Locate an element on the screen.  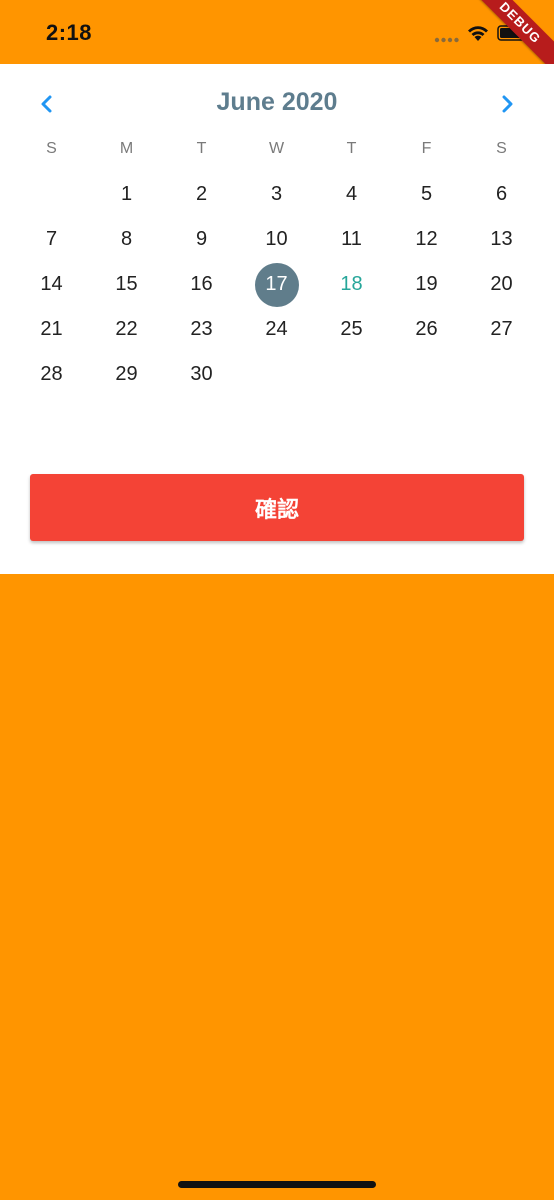
day-cell-27: 27 is located at coordinates (501, 329).